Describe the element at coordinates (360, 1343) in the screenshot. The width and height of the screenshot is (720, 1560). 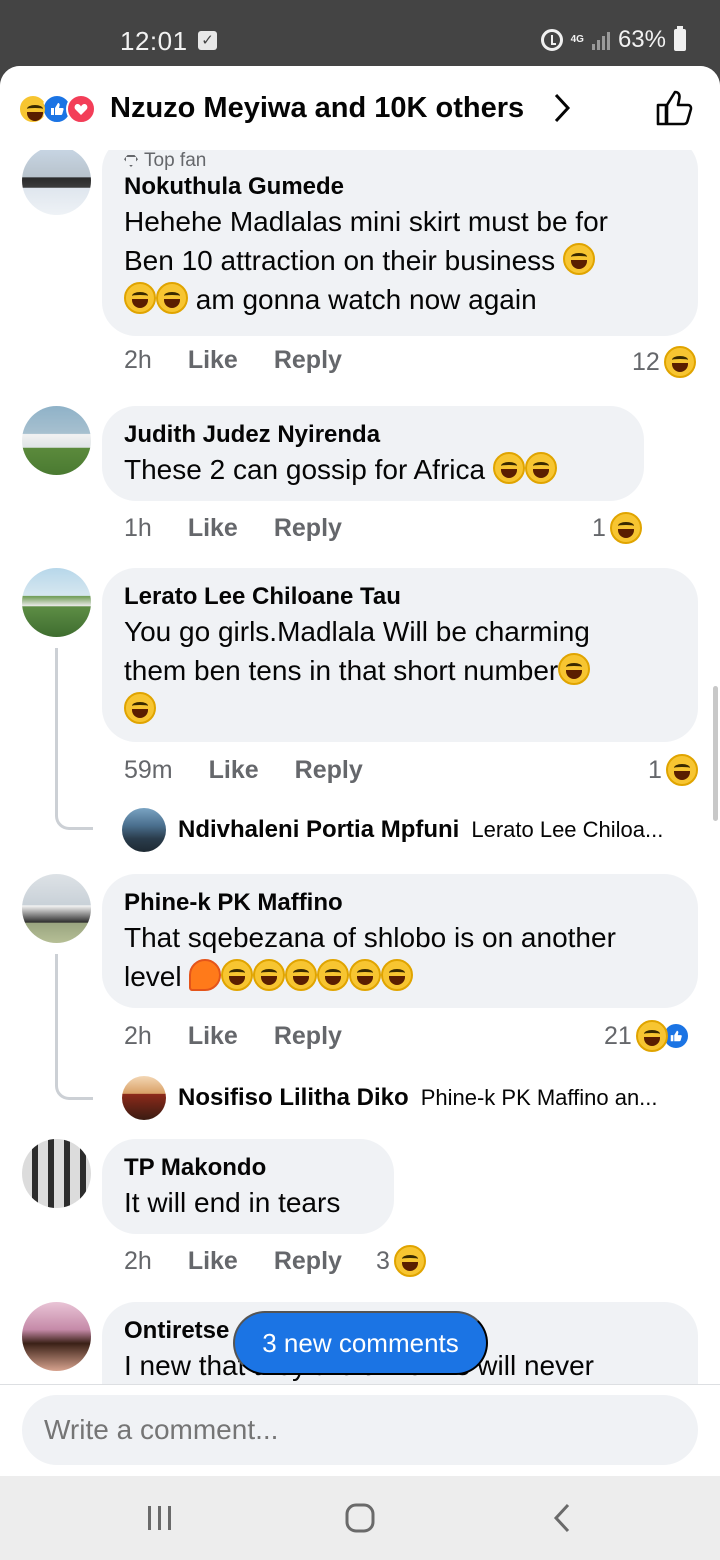
I see `new-comments-button: 3 new comments` at that location.